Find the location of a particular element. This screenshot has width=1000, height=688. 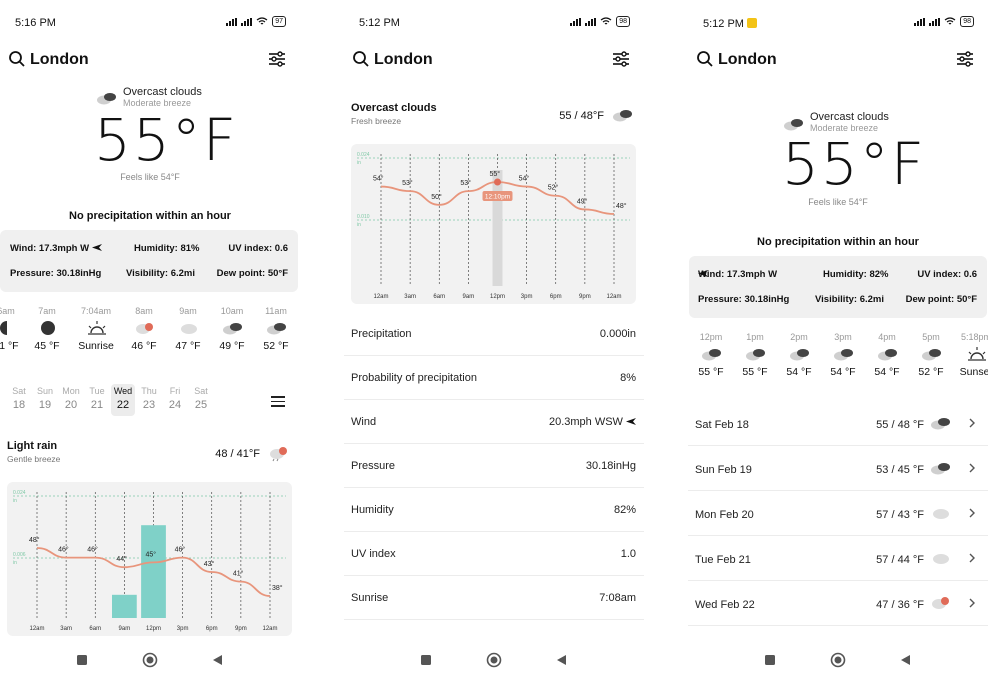

detail-value: 82% is located at coordinates (624, 510).